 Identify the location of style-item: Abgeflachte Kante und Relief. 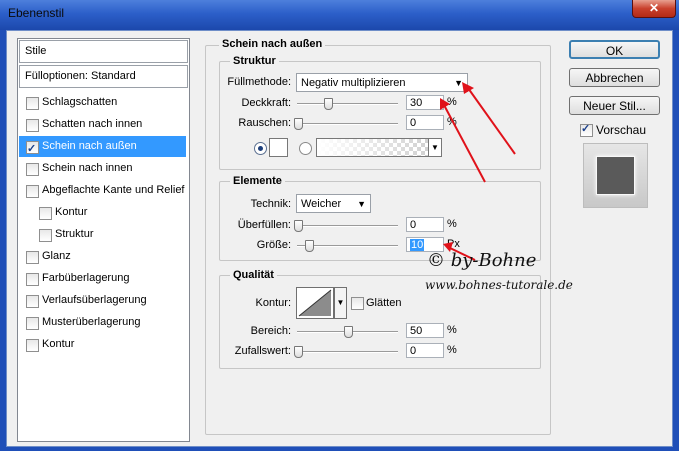
(102, 190).